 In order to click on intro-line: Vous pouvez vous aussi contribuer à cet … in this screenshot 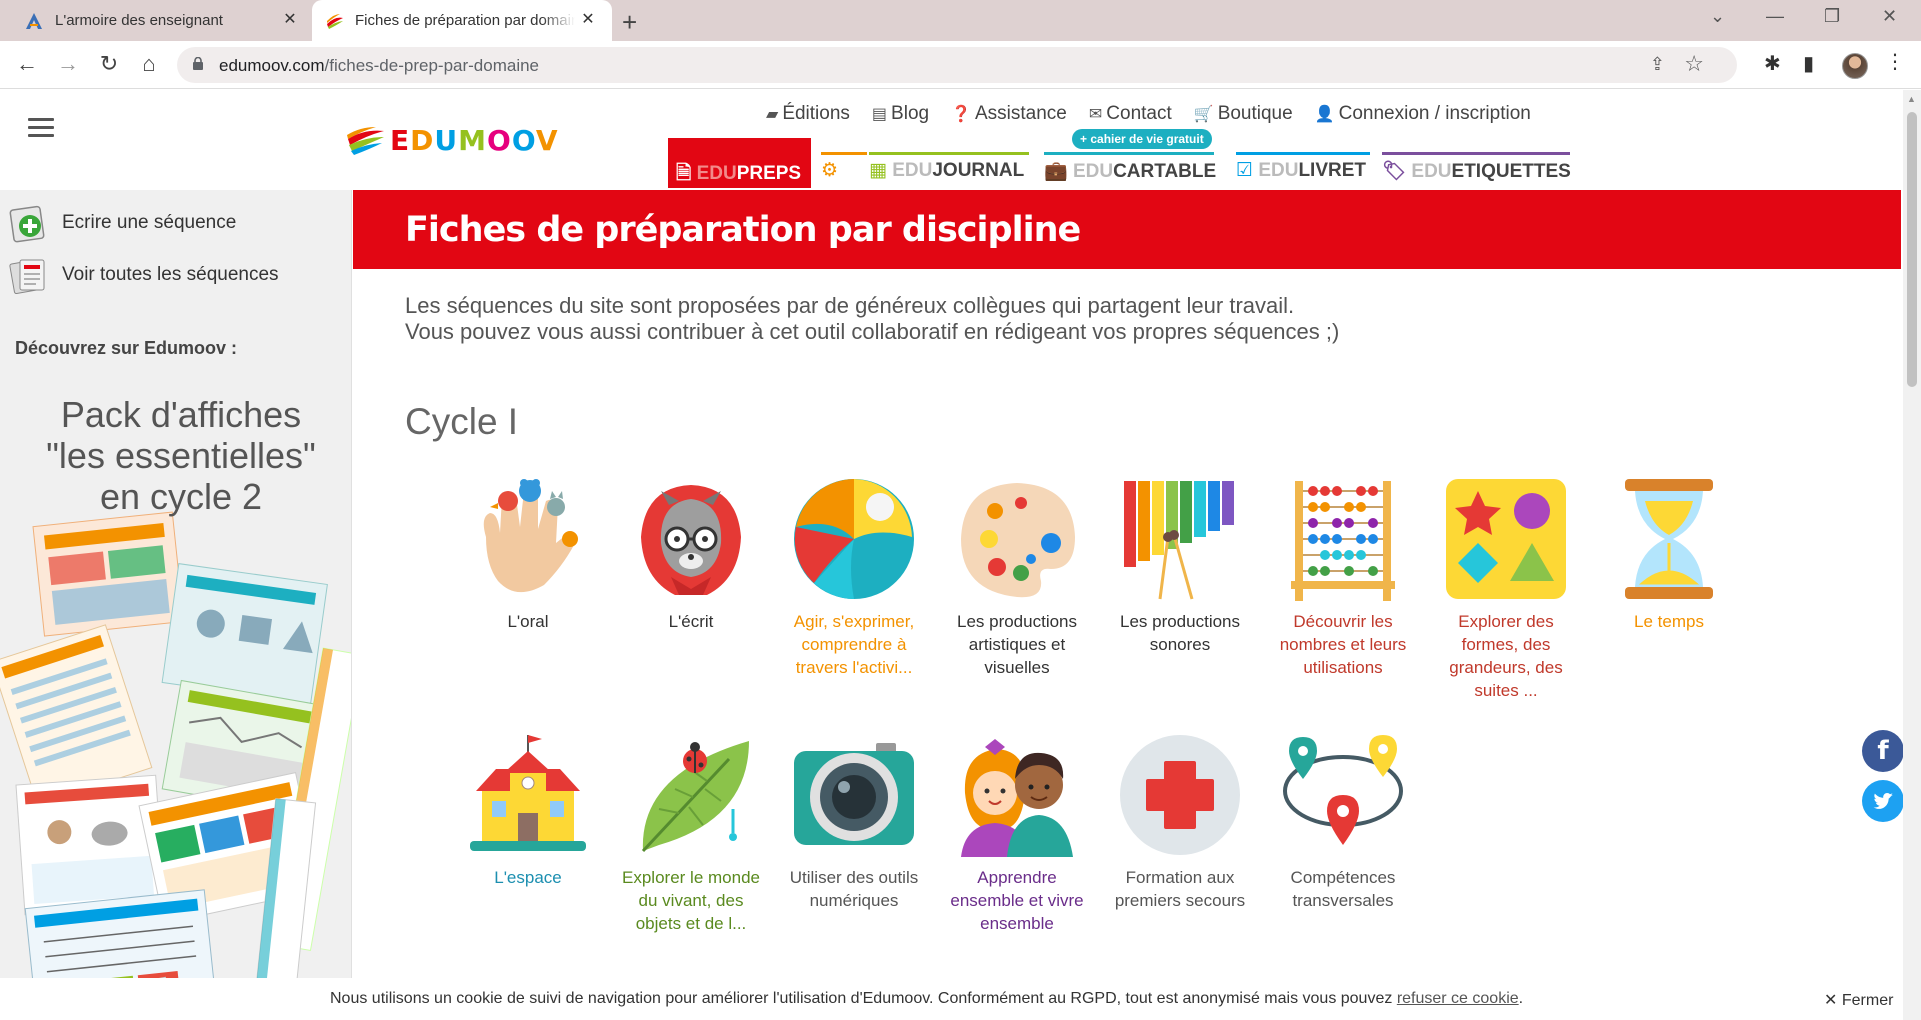, I will do `click(872, 331)`.